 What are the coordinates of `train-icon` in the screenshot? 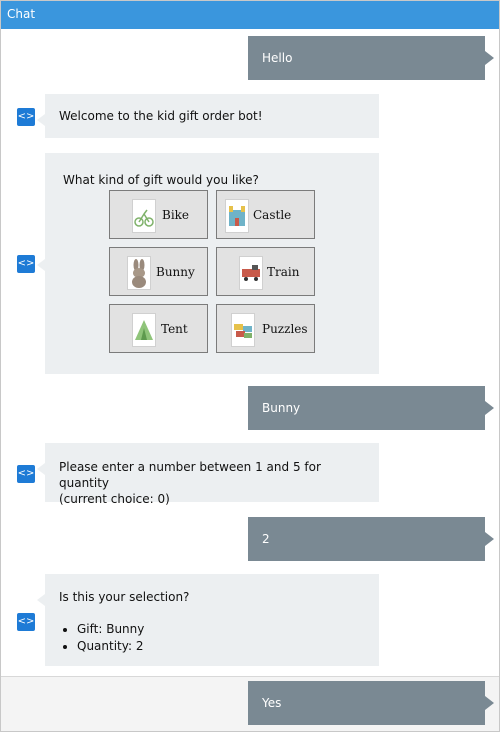 It's located at (251, 273).